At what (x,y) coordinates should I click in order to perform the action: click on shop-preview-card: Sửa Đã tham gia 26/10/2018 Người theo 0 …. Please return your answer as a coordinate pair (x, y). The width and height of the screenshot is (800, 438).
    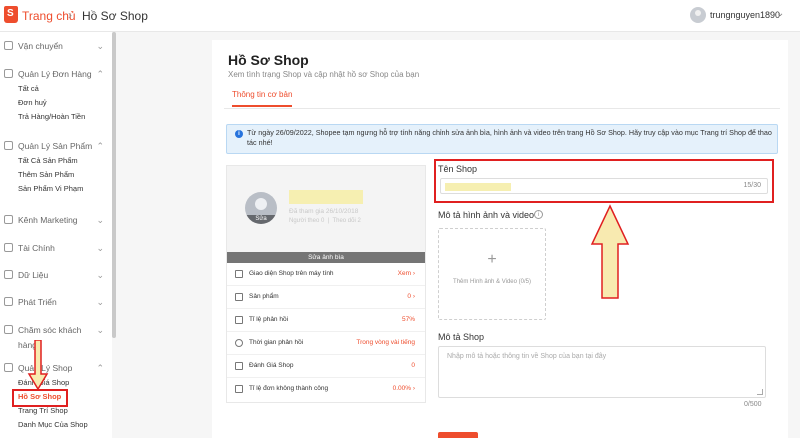
    Looking at the image, I should click on (326, 284).